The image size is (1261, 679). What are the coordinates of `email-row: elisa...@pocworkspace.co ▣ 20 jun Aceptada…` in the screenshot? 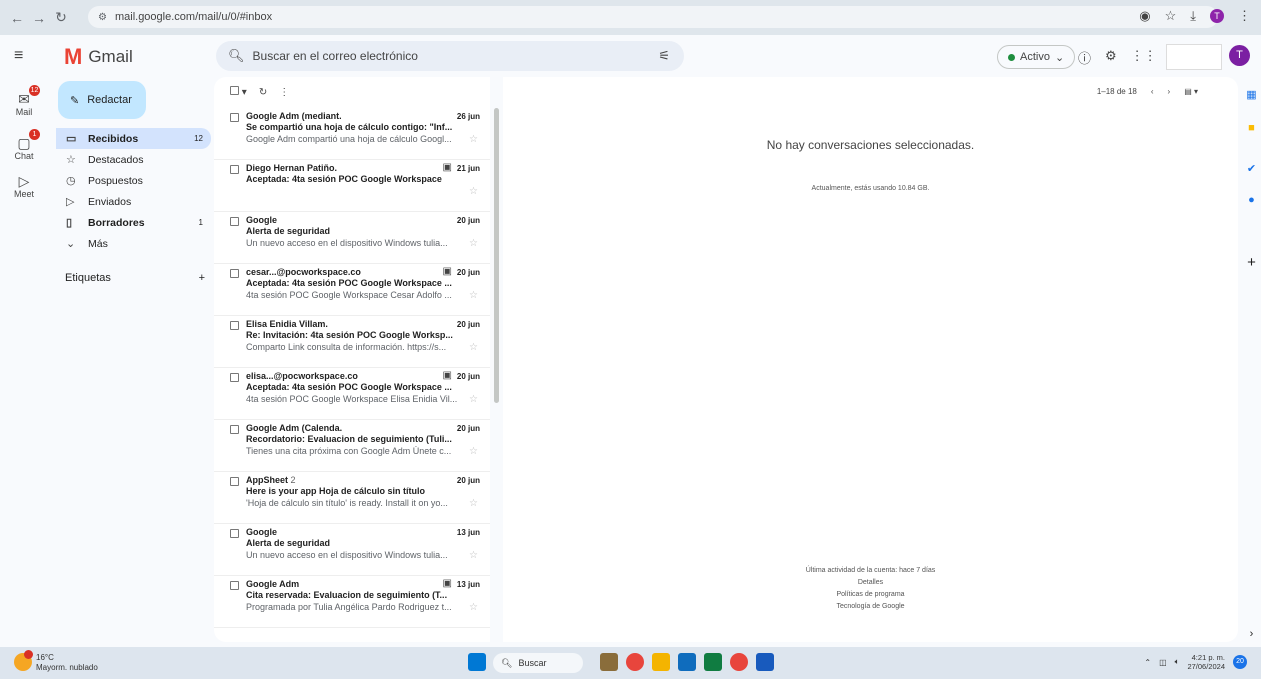 It's located at (352, 394).